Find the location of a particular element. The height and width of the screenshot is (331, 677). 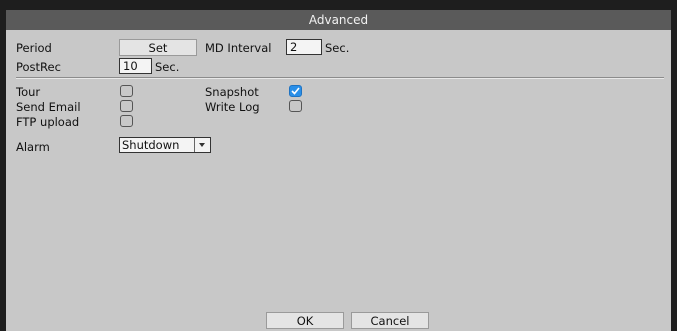

alarm-select-value: Shutdown is located at coordinates (151, 145).